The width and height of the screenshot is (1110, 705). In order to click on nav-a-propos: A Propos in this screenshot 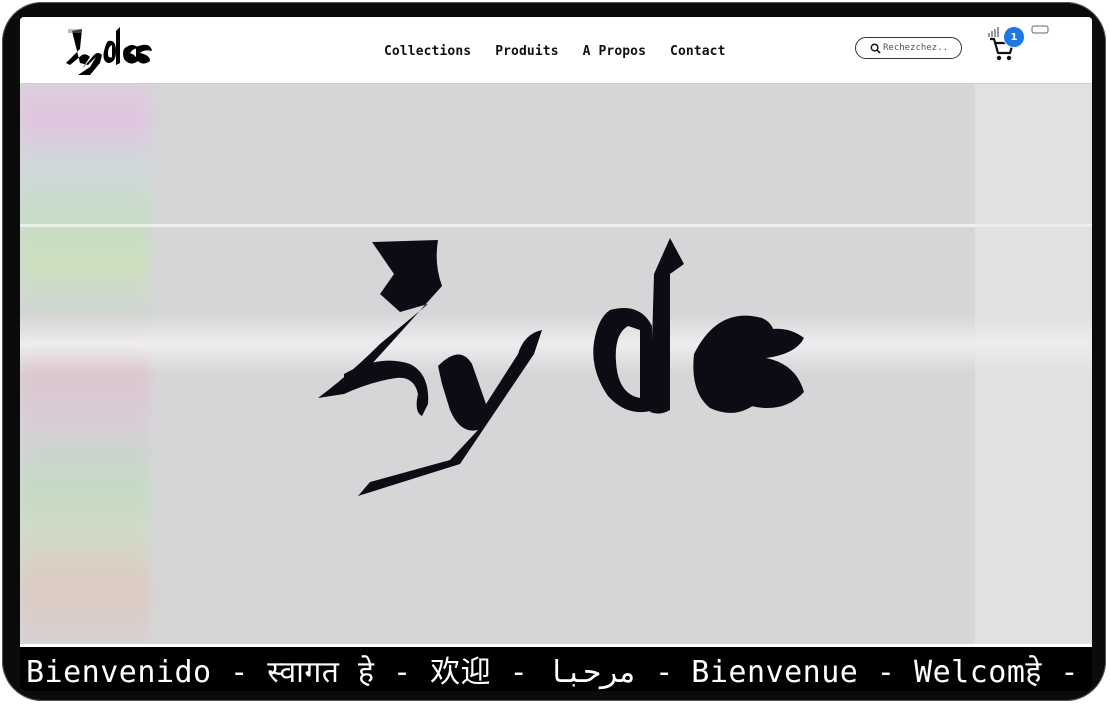, I will do `click(614, 51)`.